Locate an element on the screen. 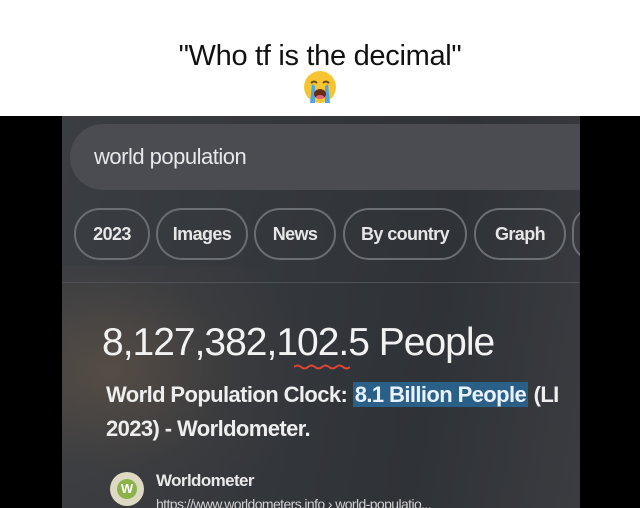  worldometer-logo-letter: W is located at coordinates (127, 489).